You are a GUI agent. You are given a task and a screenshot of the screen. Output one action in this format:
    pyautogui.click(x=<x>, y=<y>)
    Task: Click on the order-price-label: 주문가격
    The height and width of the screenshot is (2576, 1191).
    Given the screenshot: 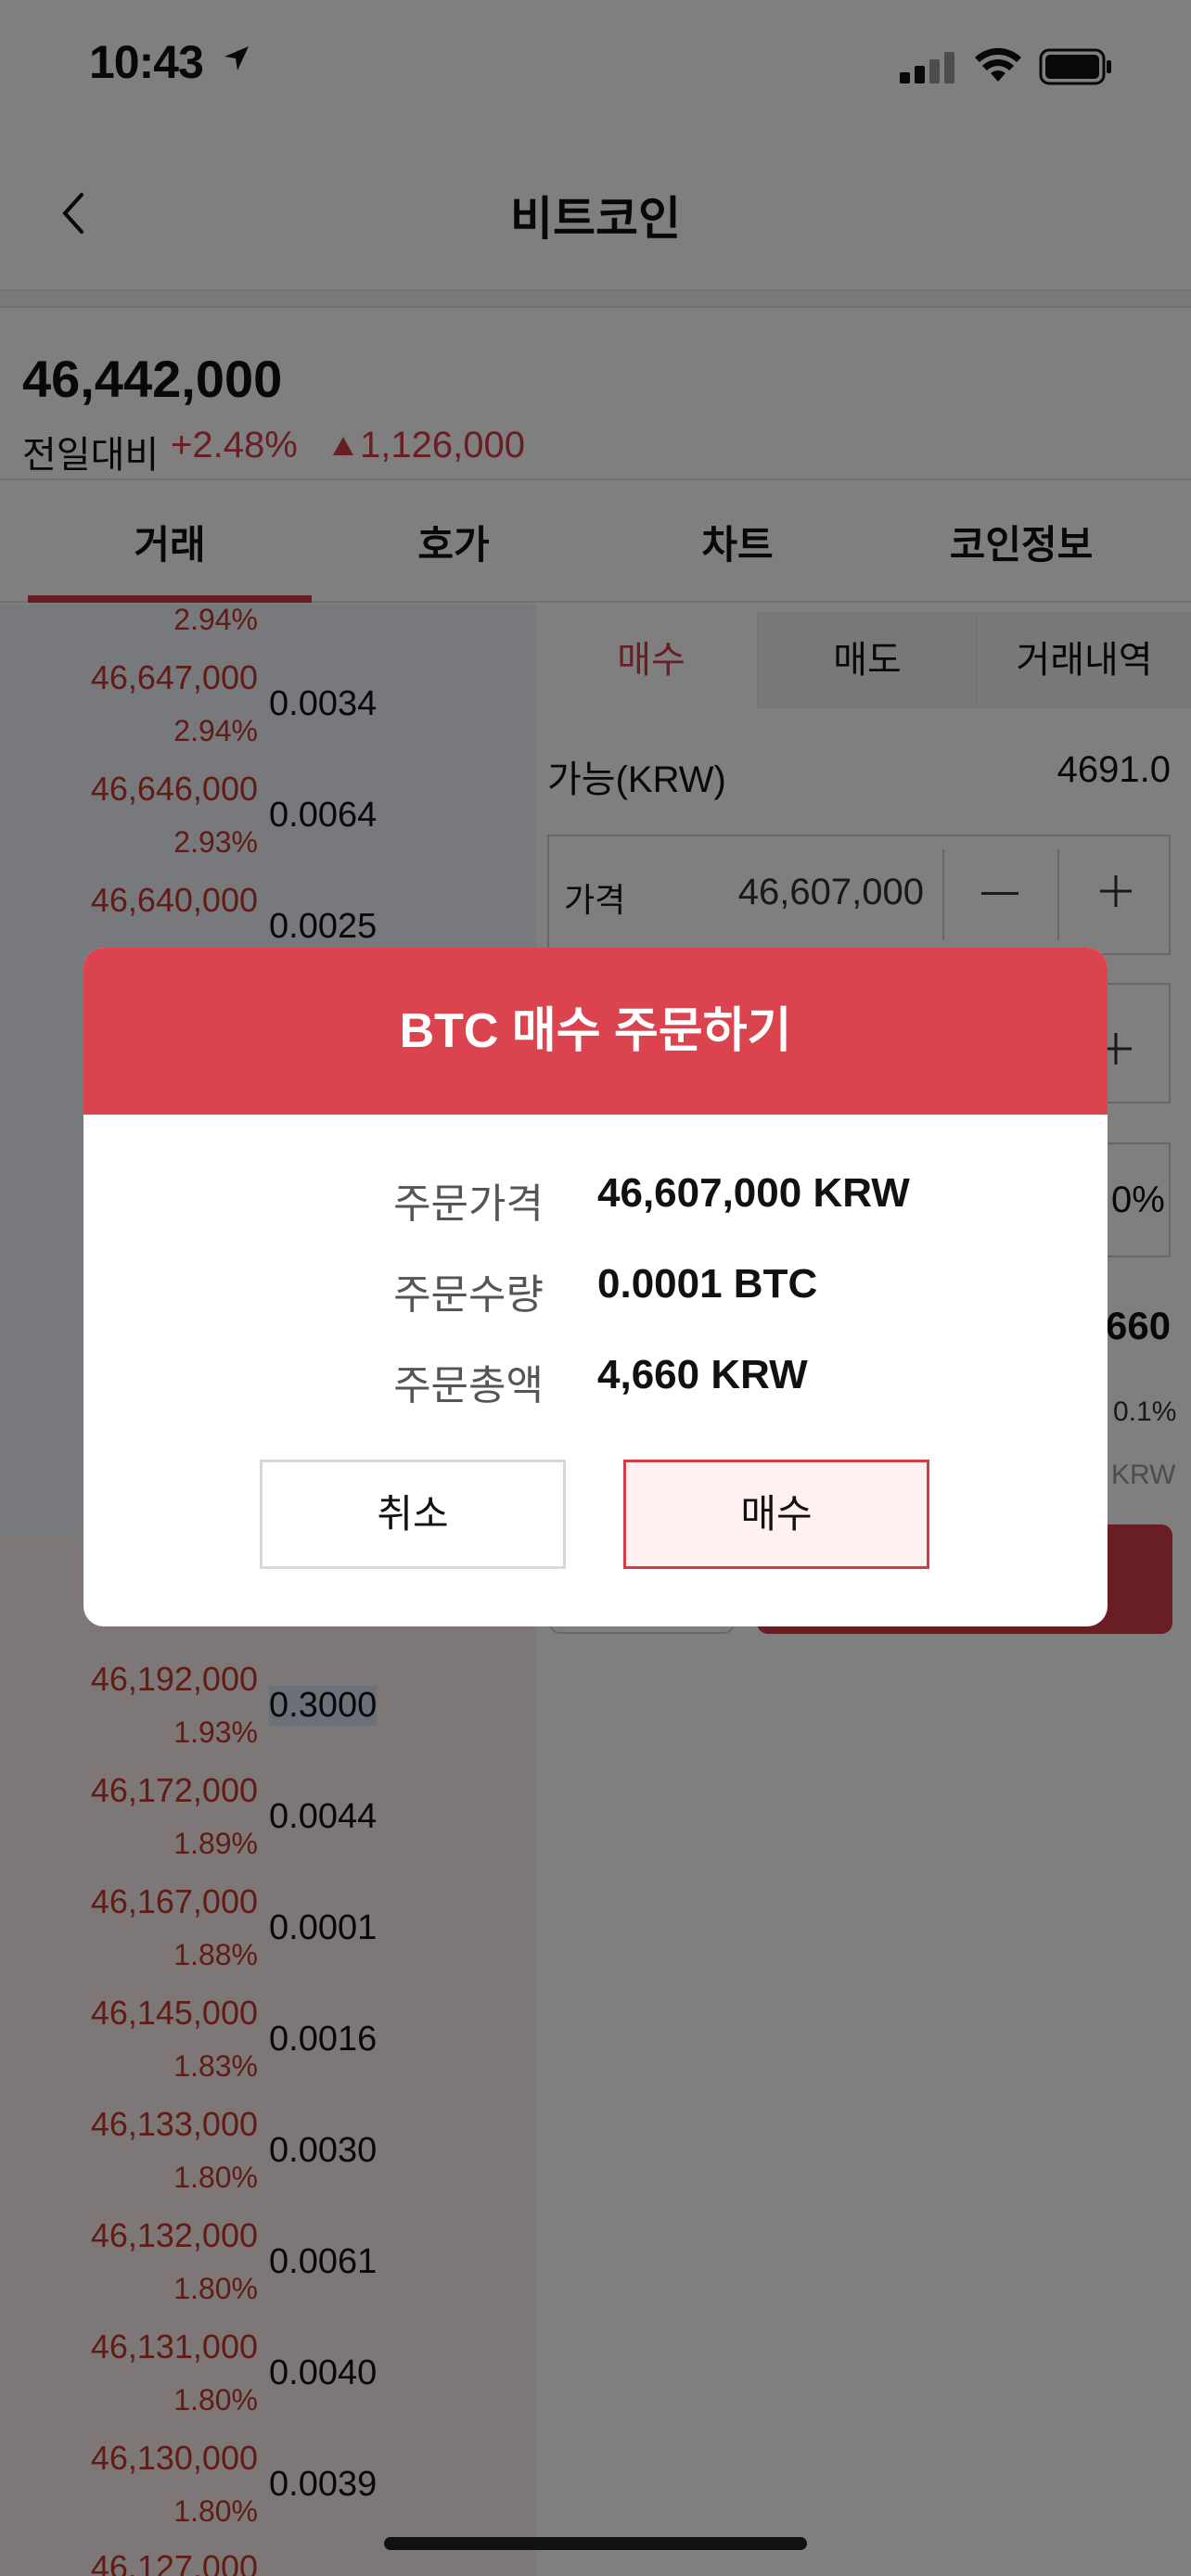 What is the action you would take?
    pyautogui.click(x=468, y=1204)
    